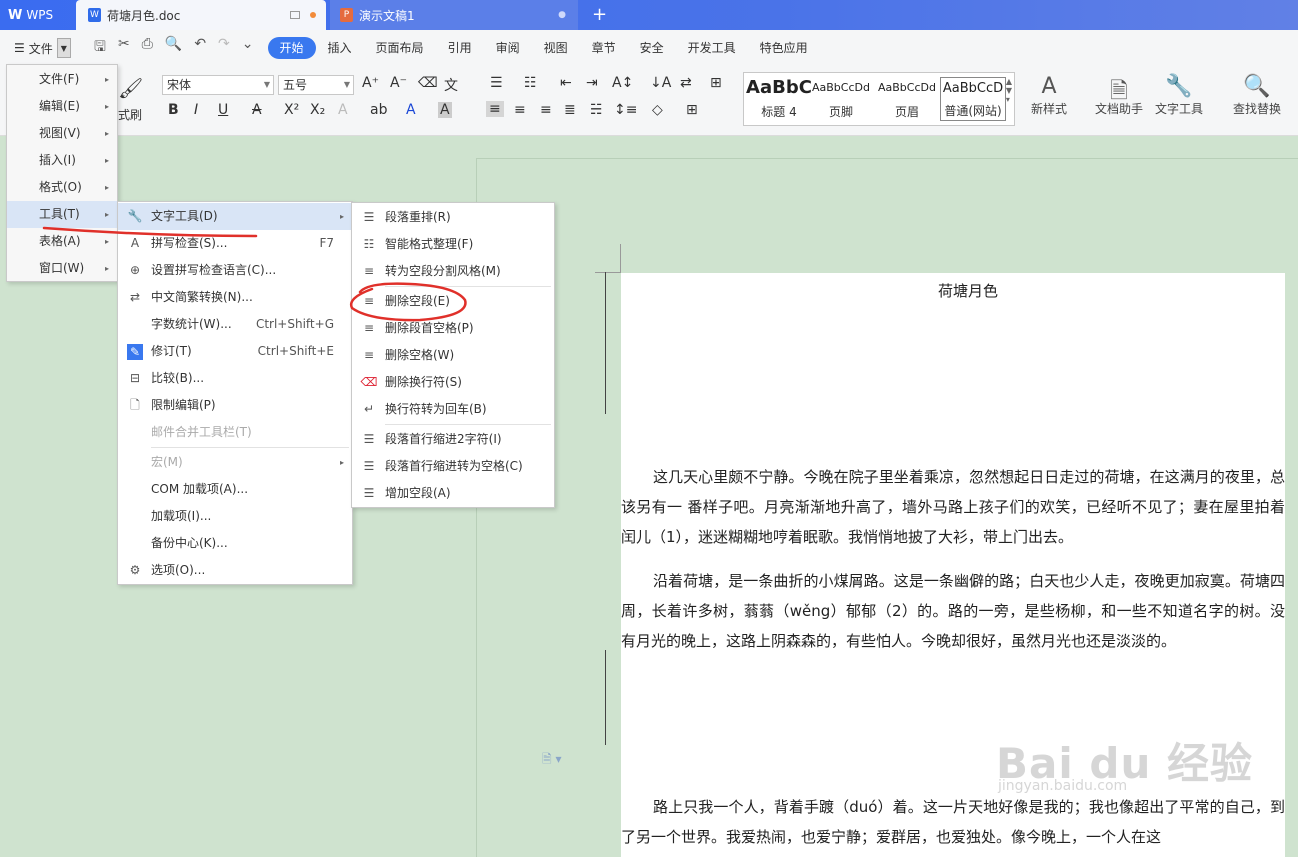  Describe the element at coordinates (1049, 95) in the screenshot. I see `new-style-button: A 新样式` at that location.